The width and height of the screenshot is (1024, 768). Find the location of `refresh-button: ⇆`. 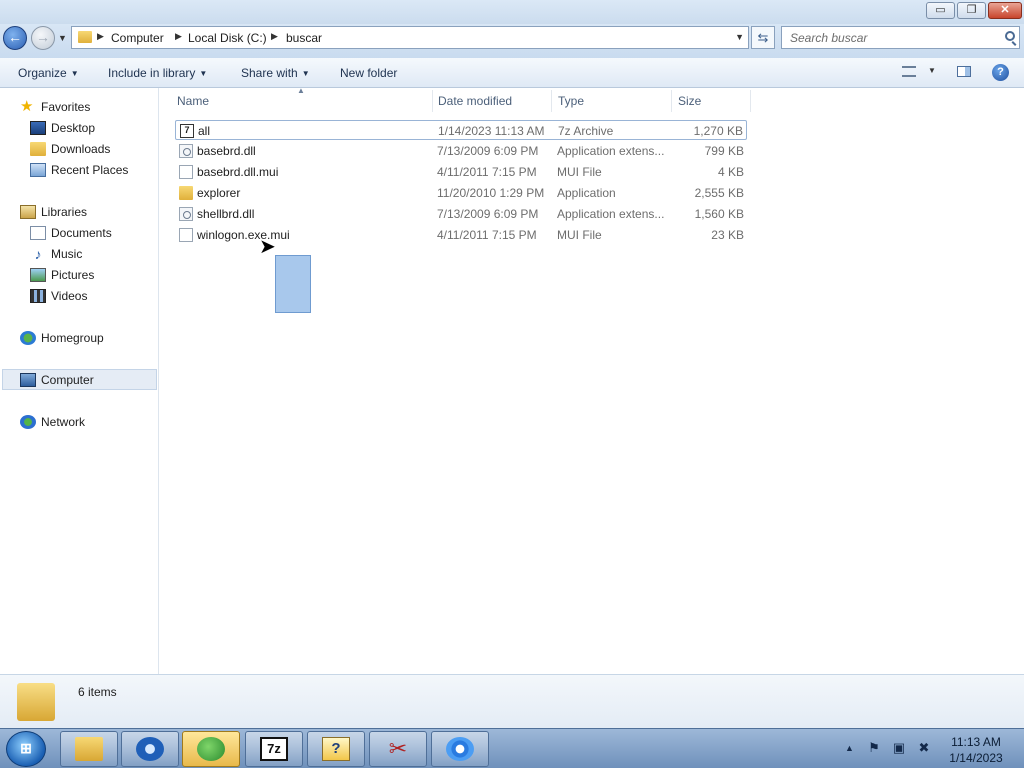

refresh-button: ⇆ is located at coordinates (763, 37).